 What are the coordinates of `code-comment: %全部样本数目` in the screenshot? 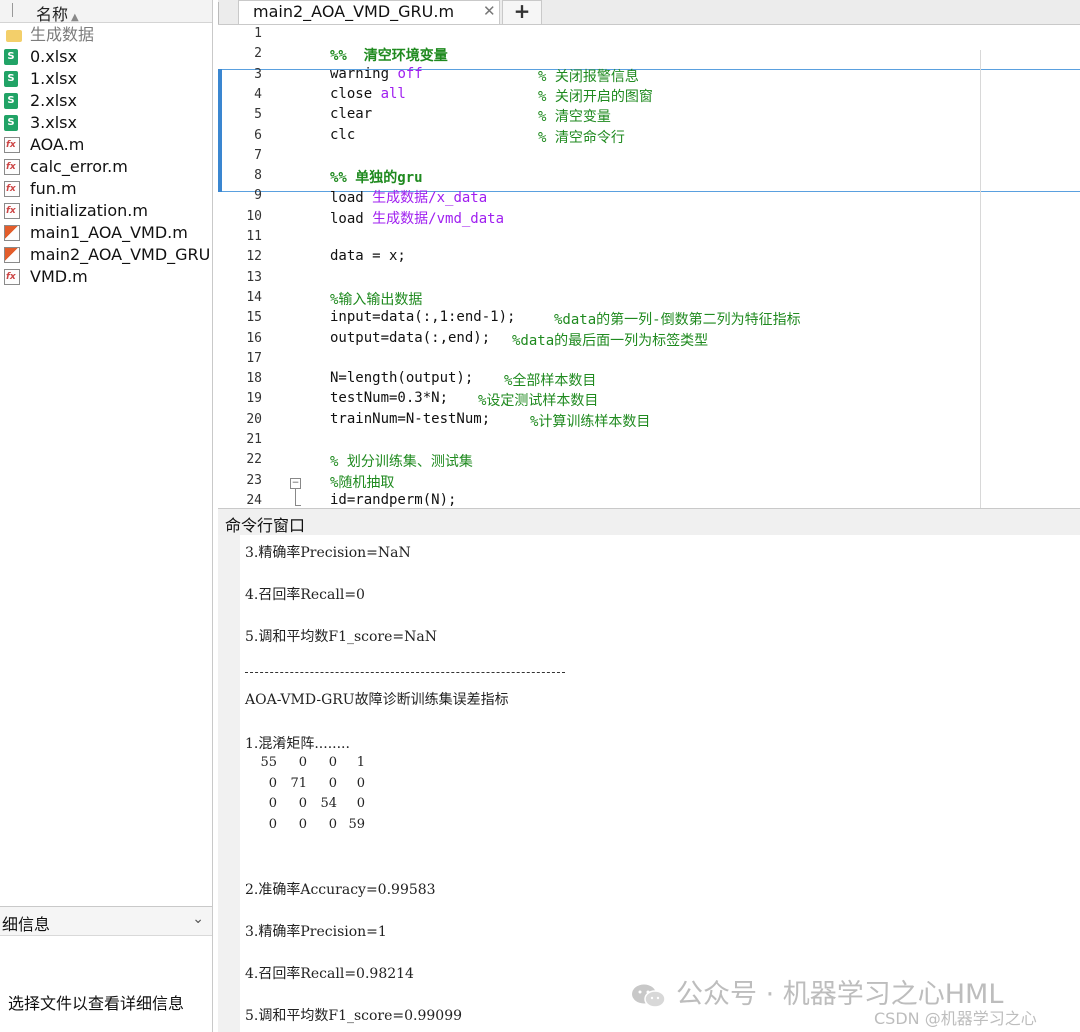 It's located at (550, 381).